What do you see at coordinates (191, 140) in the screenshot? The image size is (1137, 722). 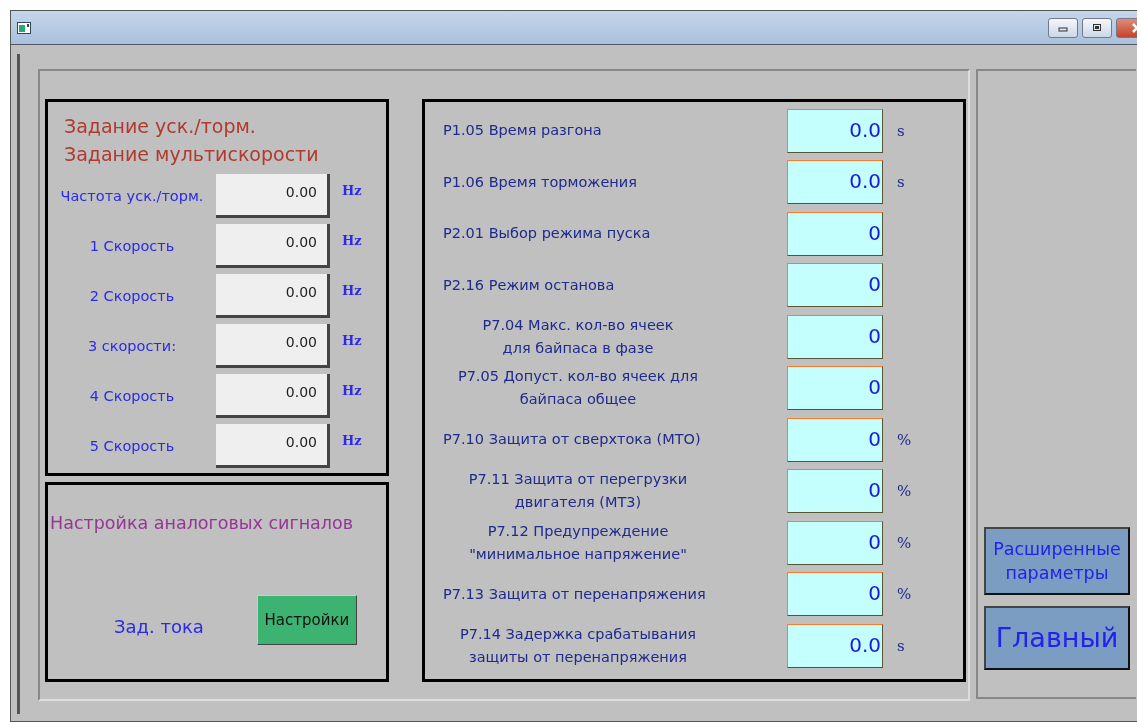 I see `panel-title: Задание уск./торм. Задание мультискорости` at bounding box center [191, 140].